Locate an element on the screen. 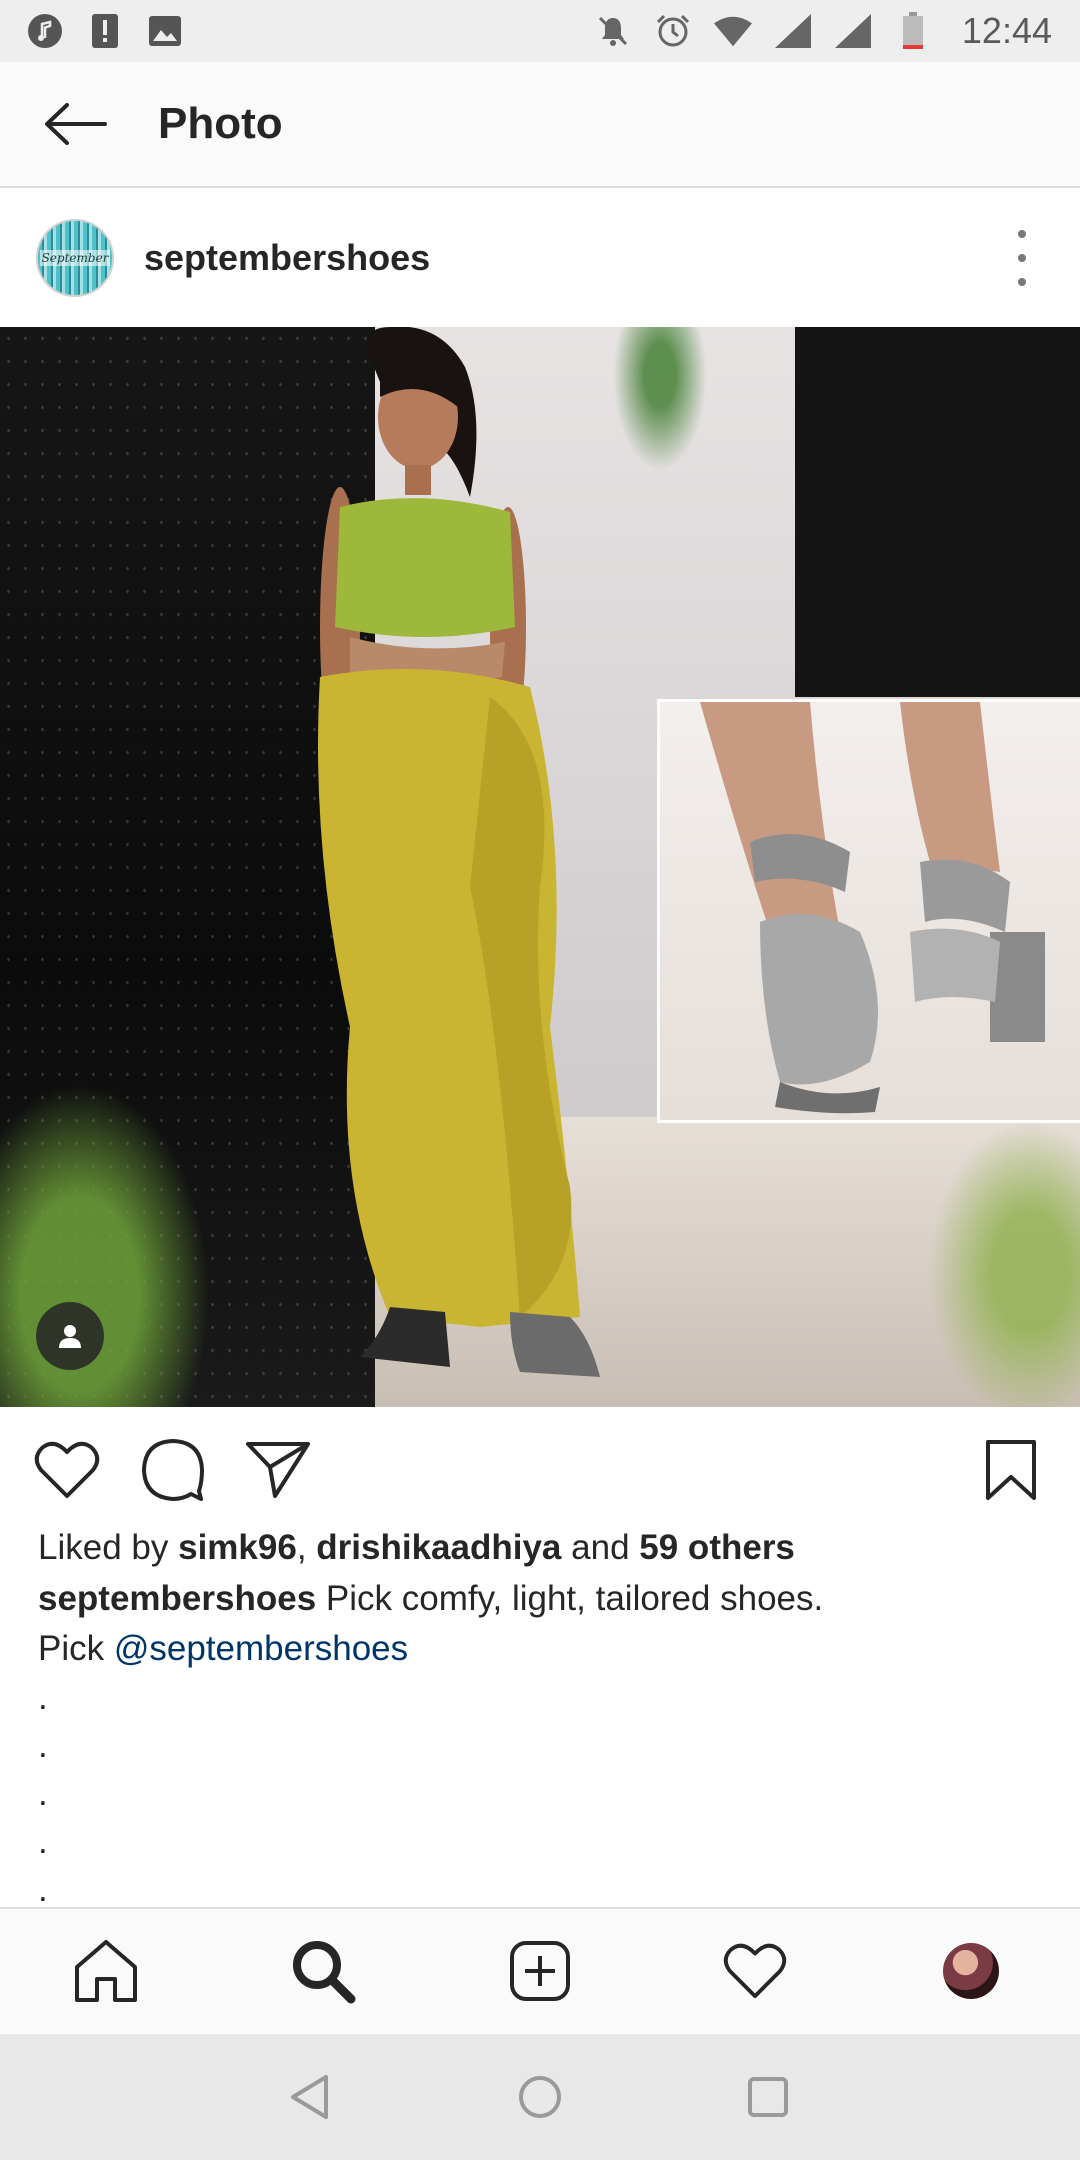 This screenshot has width=1080, height=2160. nav-home is located at coordinates (106, 1971).